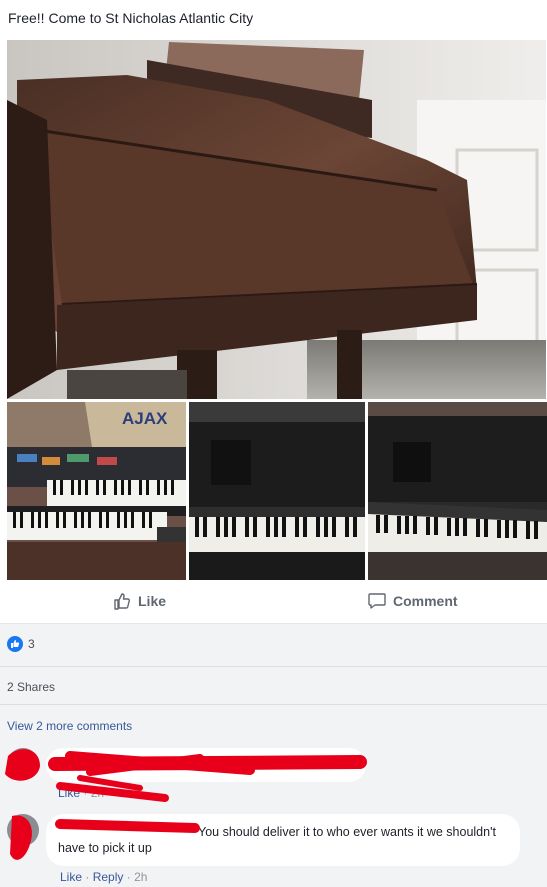 The height and width of the screenshot is (887, 547). I want to click on like-button: Like, so click(139, 601).